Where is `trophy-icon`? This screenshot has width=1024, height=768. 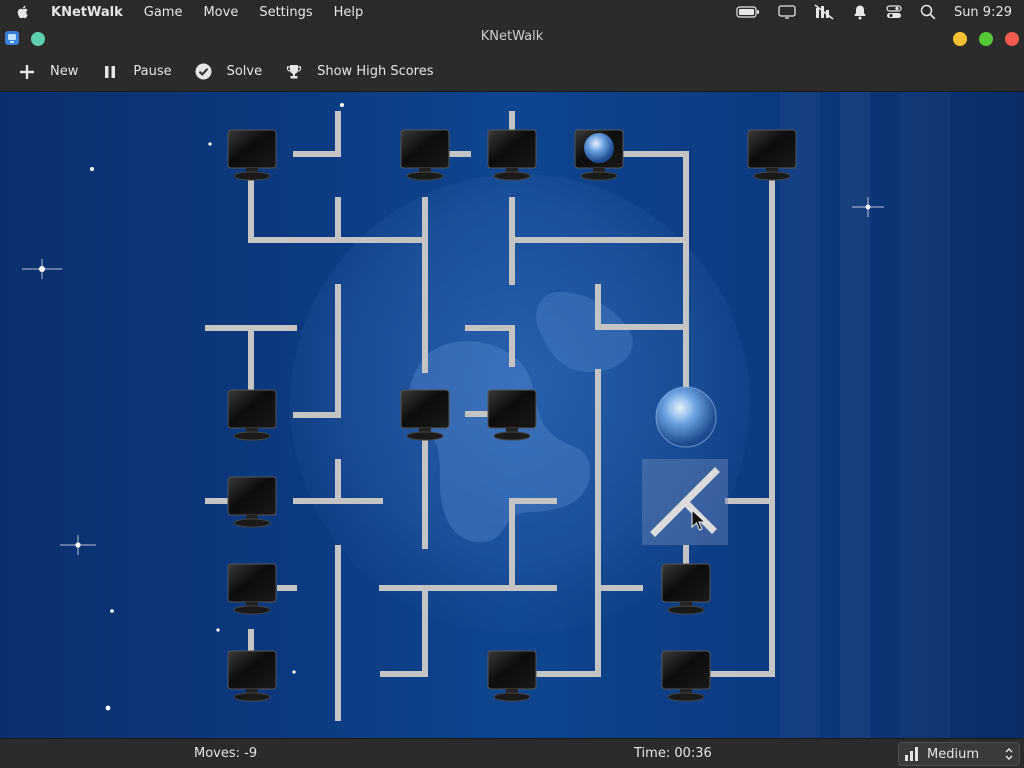
trophy-icon is located at coordinates (294, 72).